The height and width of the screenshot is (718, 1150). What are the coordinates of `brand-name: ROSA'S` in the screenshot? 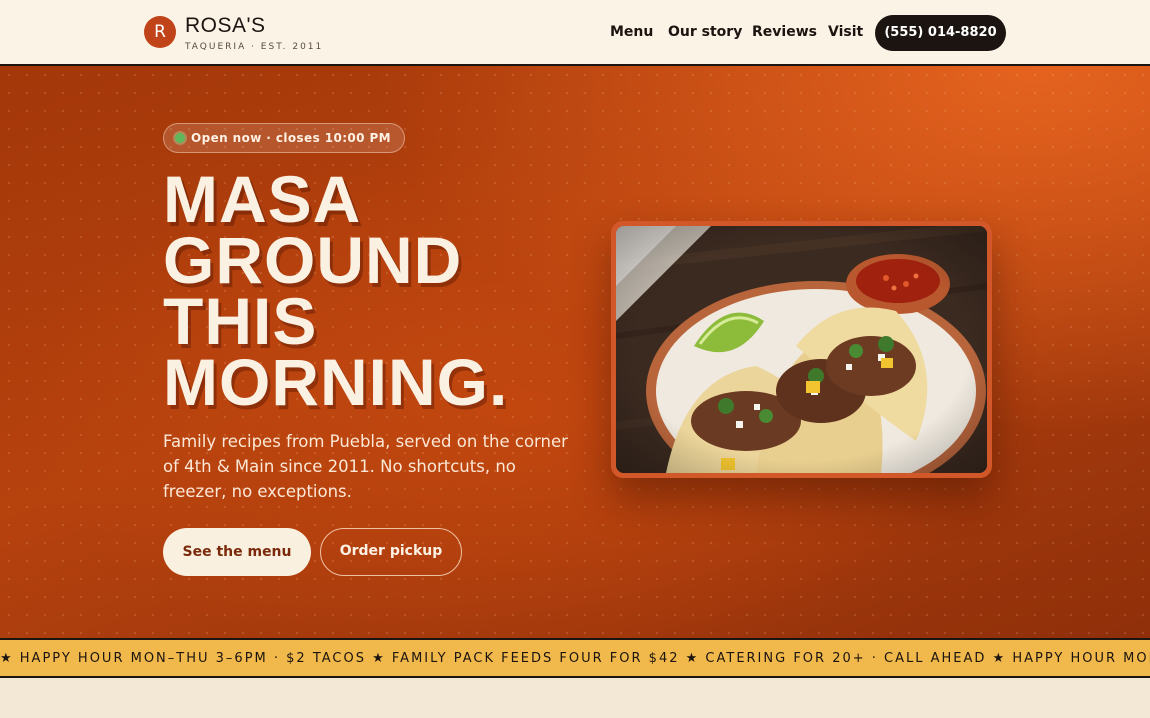 It's located at (225, 26).